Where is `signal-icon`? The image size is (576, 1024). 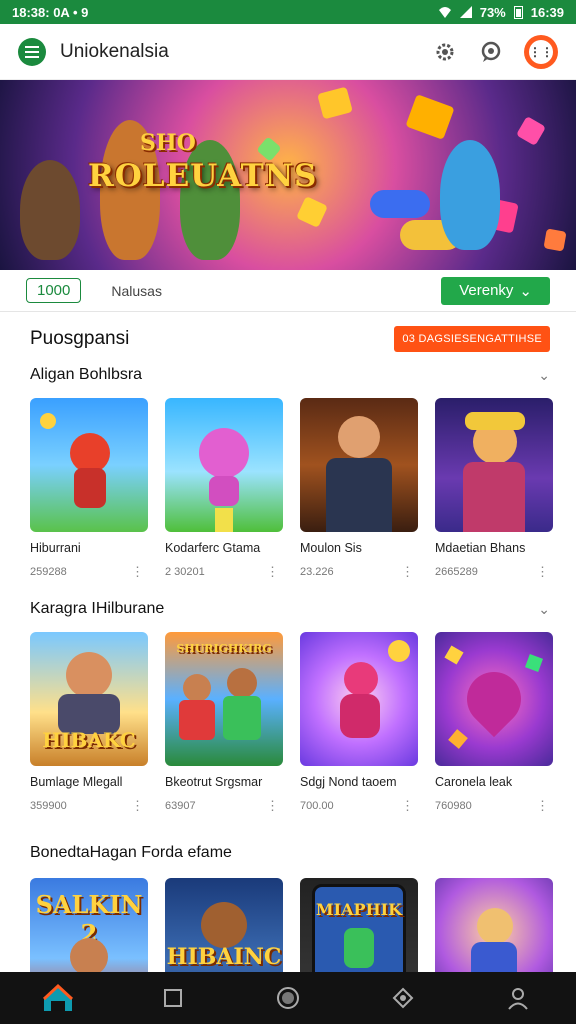
signal-icon is located at coordinates (465, 12).